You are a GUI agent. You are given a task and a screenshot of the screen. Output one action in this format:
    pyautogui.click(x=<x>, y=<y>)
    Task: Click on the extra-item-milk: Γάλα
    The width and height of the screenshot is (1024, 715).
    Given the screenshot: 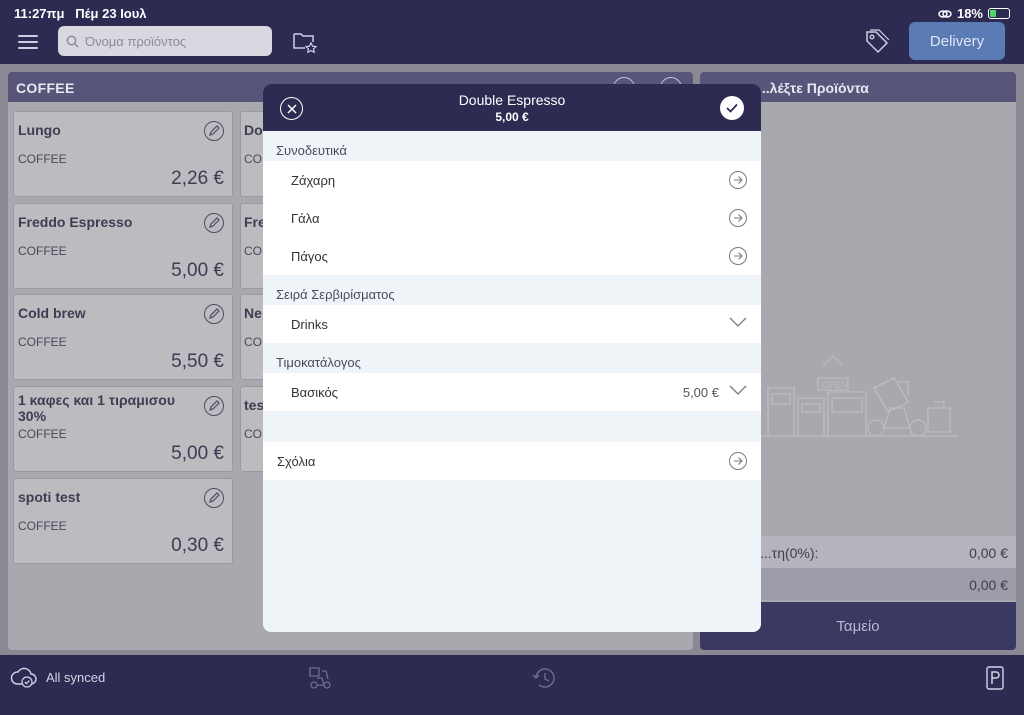 What is the action you would take?
    pyautogui.click(x=512, y=218)
    